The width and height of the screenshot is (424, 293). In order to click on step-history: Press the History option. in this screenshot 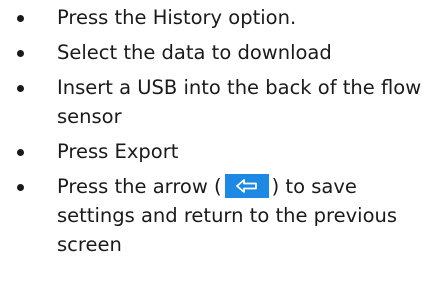, I will do `click(212, 17)`.